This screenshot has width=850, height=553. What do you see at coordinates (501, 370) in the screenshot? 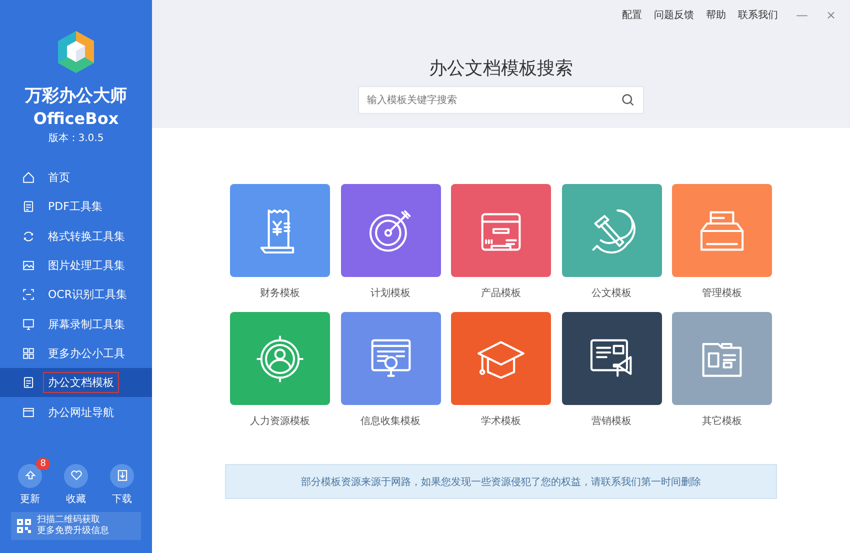
I see `template-item: 学术模板` at bounding box center [501, 370].